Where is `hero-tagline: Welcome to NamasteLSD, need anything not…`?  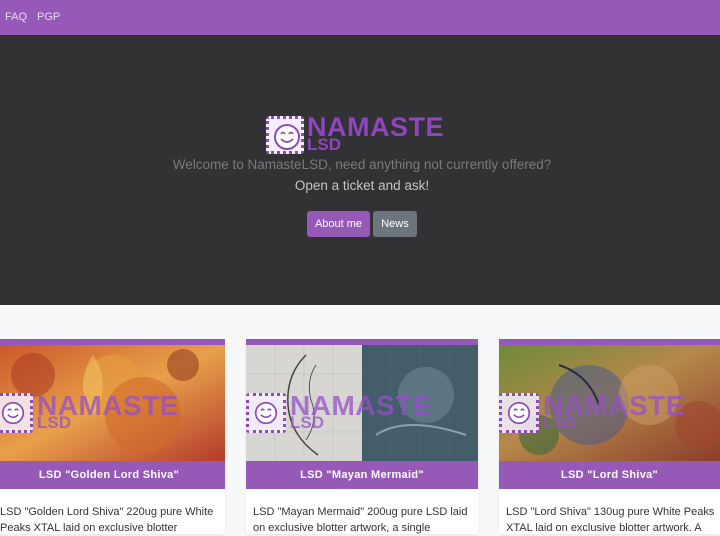
hero-tagline: Welcome to NamasteLSD, need anything not… is located at coordinates (362, 164).